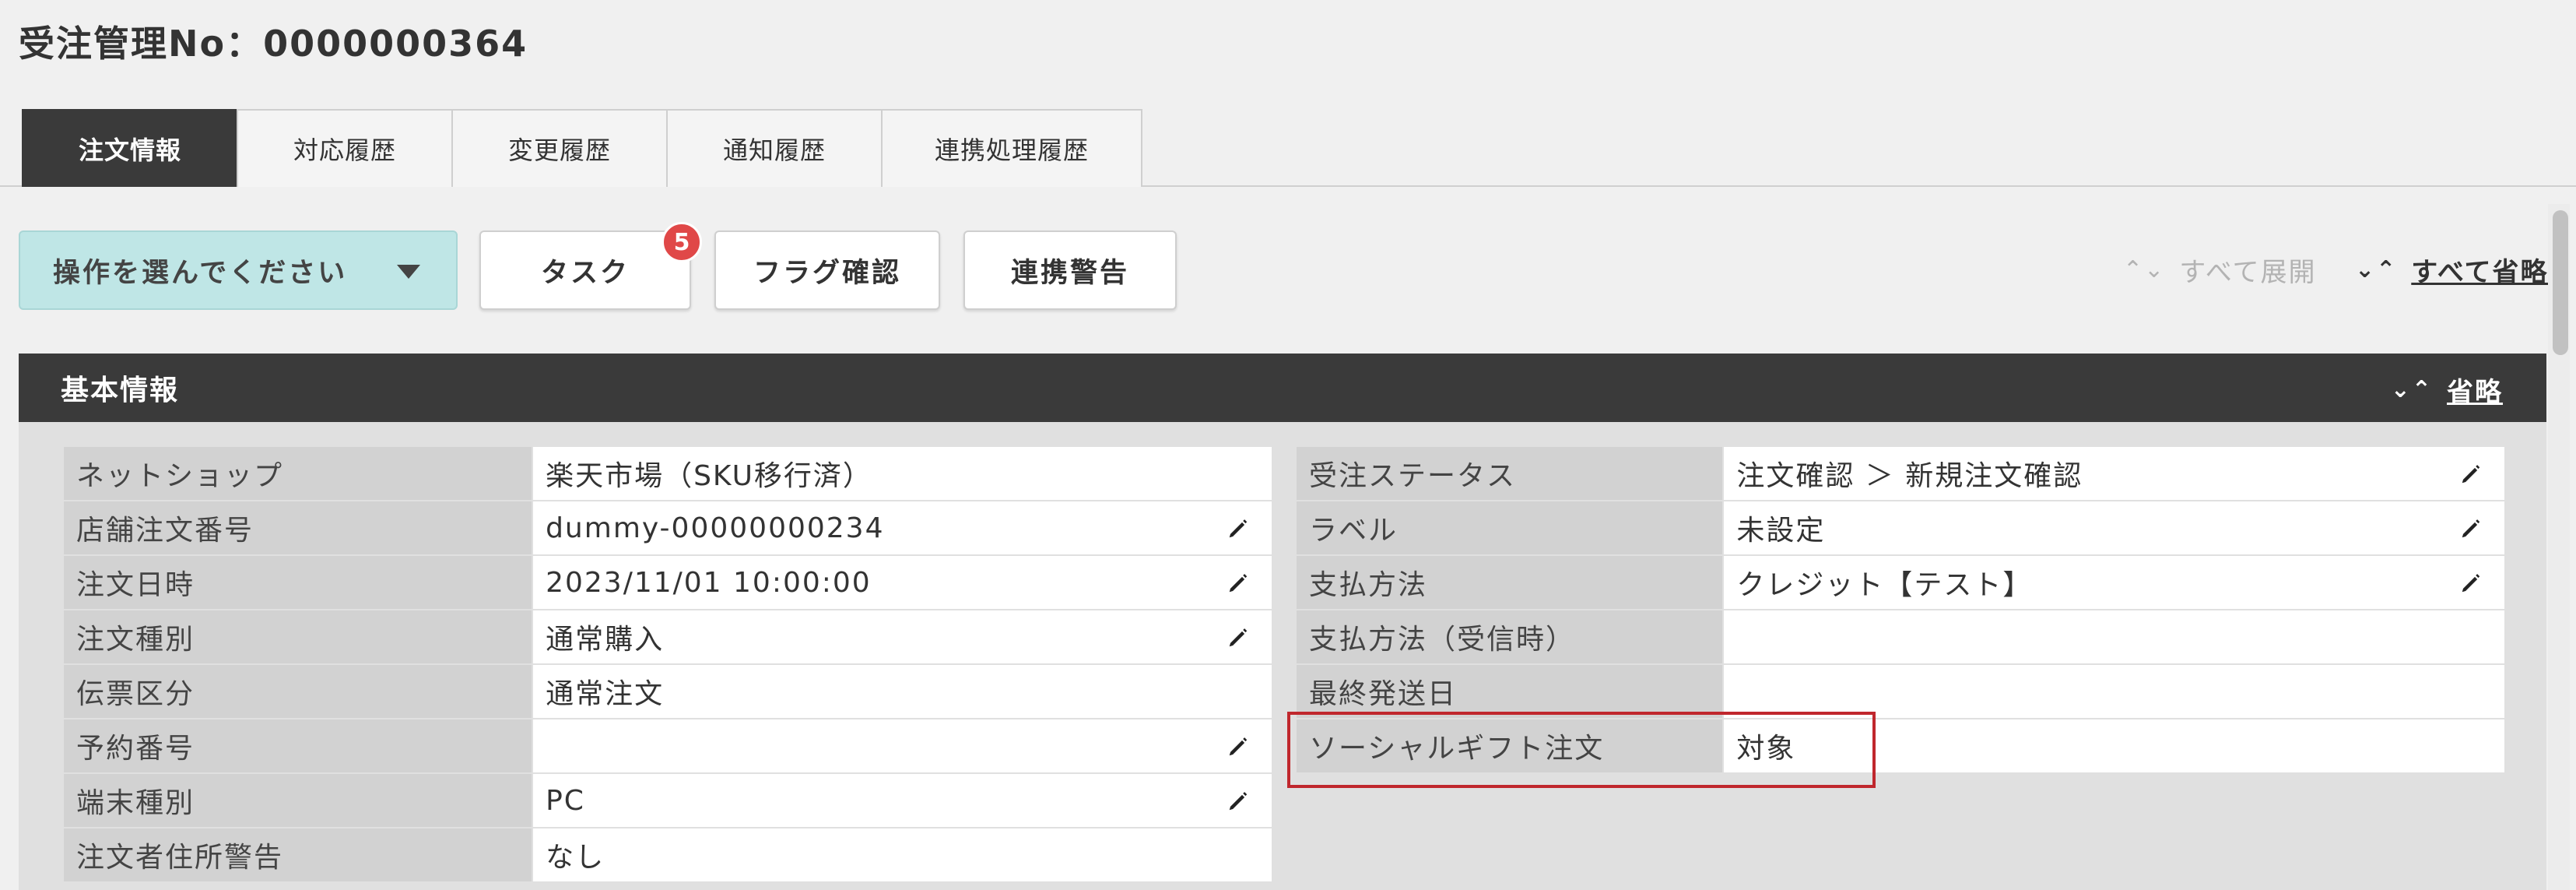  I want to click on field-value: PC, so click(903, 800).